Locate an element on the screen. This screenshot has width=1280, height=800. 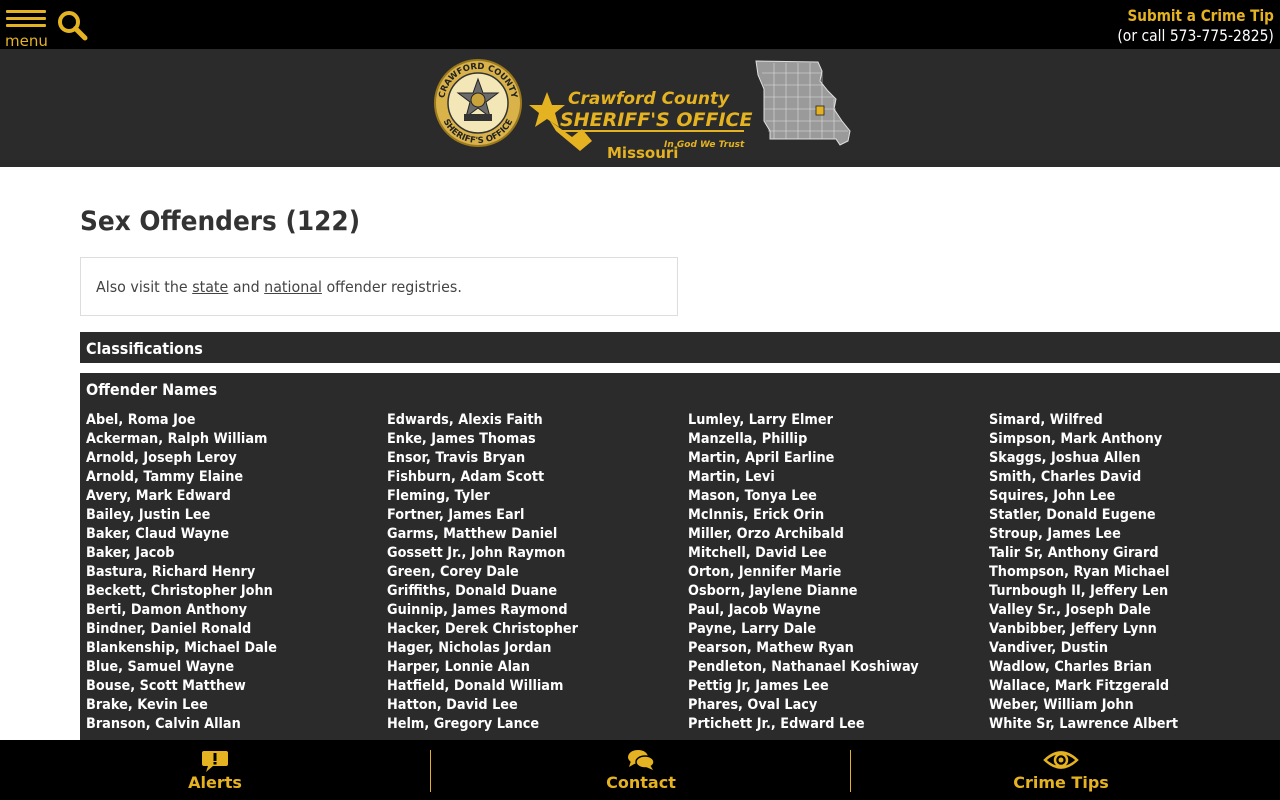
offender-name-link: McInnis, Erick Orin is located at coordinates (826, 515).